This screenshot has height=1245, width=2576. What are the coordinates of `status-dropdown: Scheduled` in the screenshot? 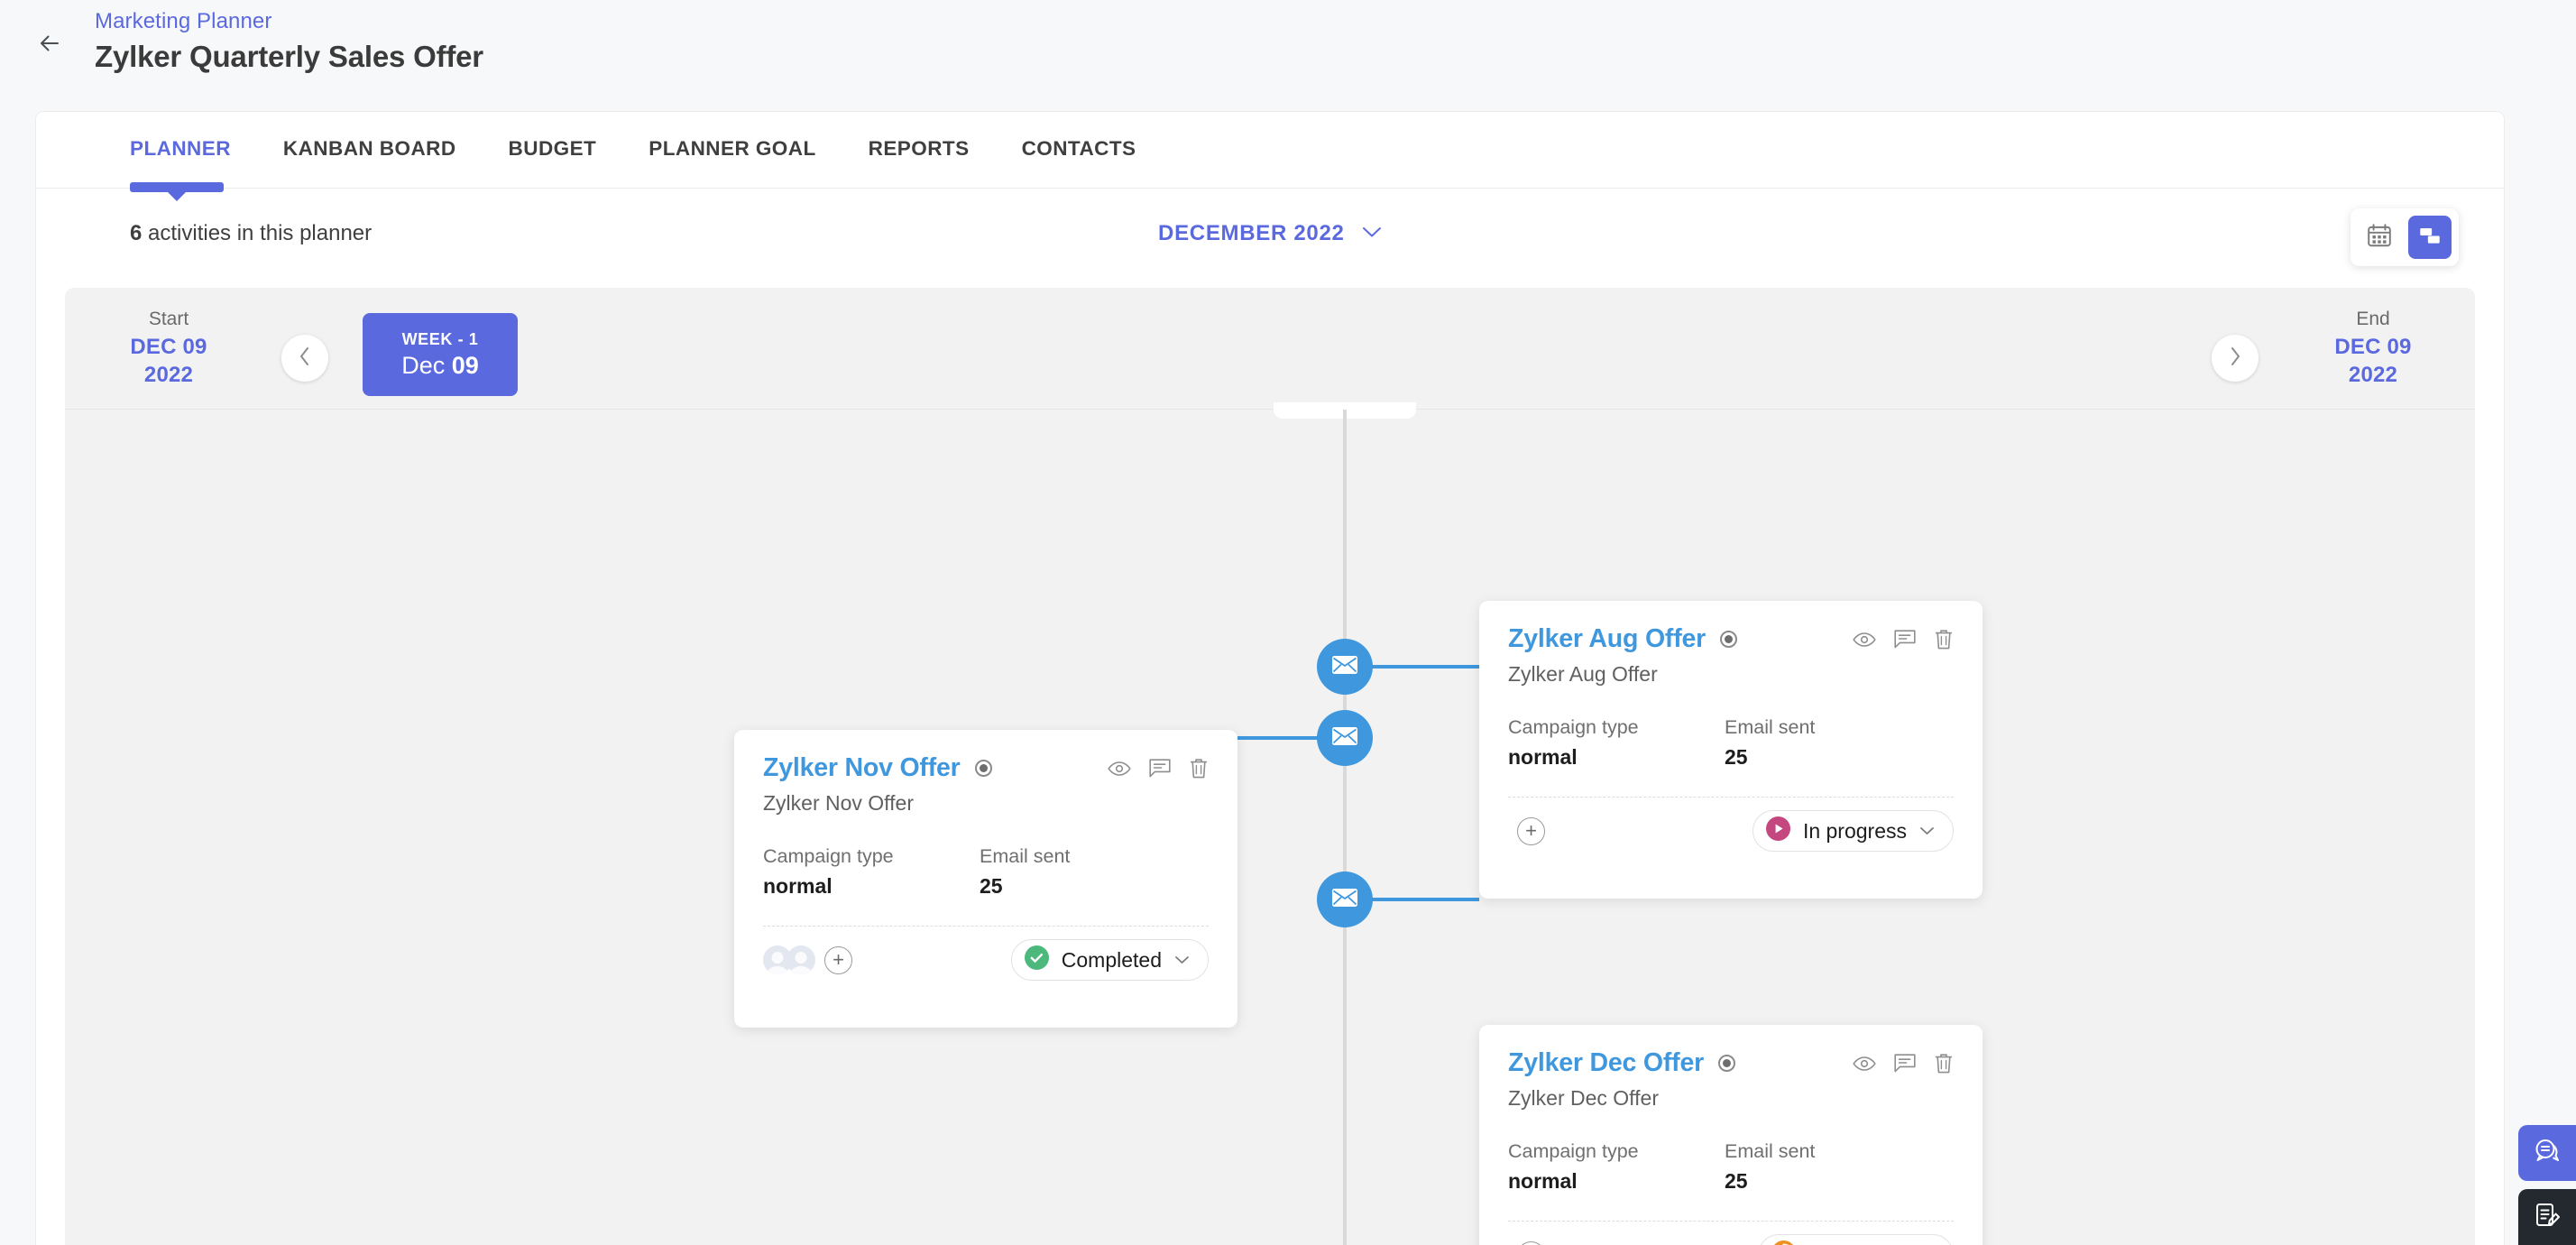 It's located at (1856, 1239).